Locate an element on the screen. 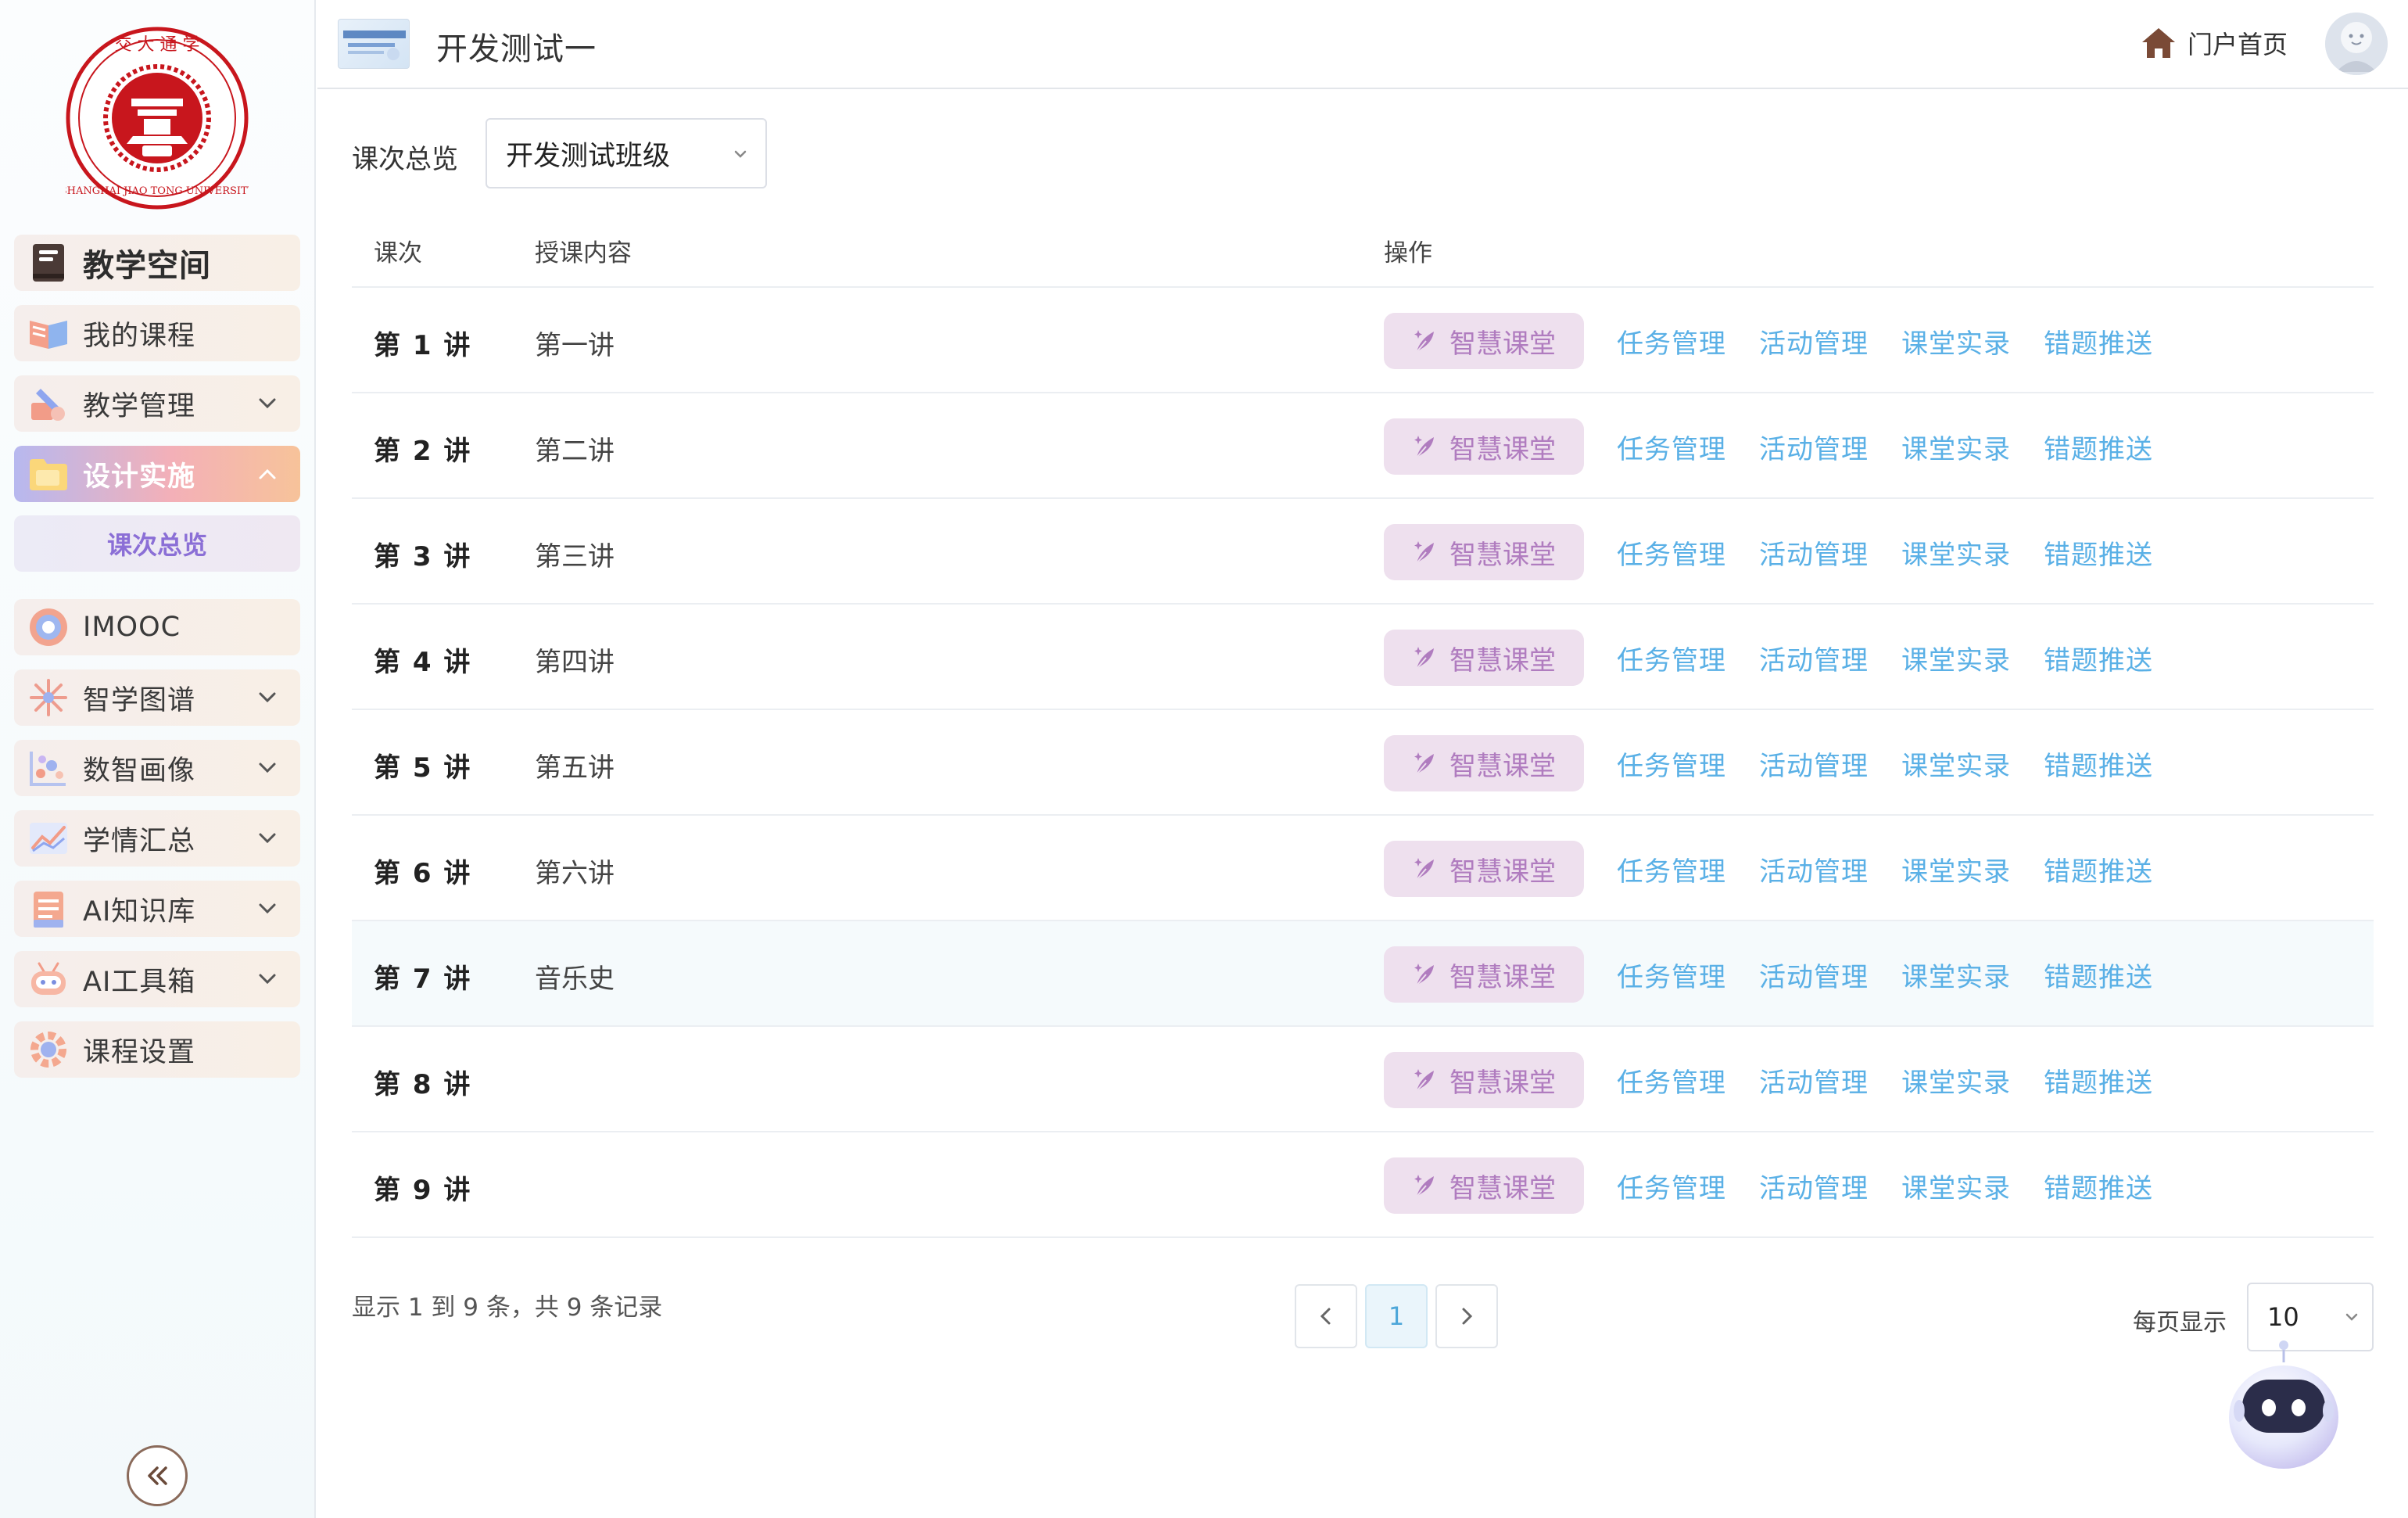 This screenshot has width=2408, height=1518. prev-page-button is located at coordinates (1326, 1316).